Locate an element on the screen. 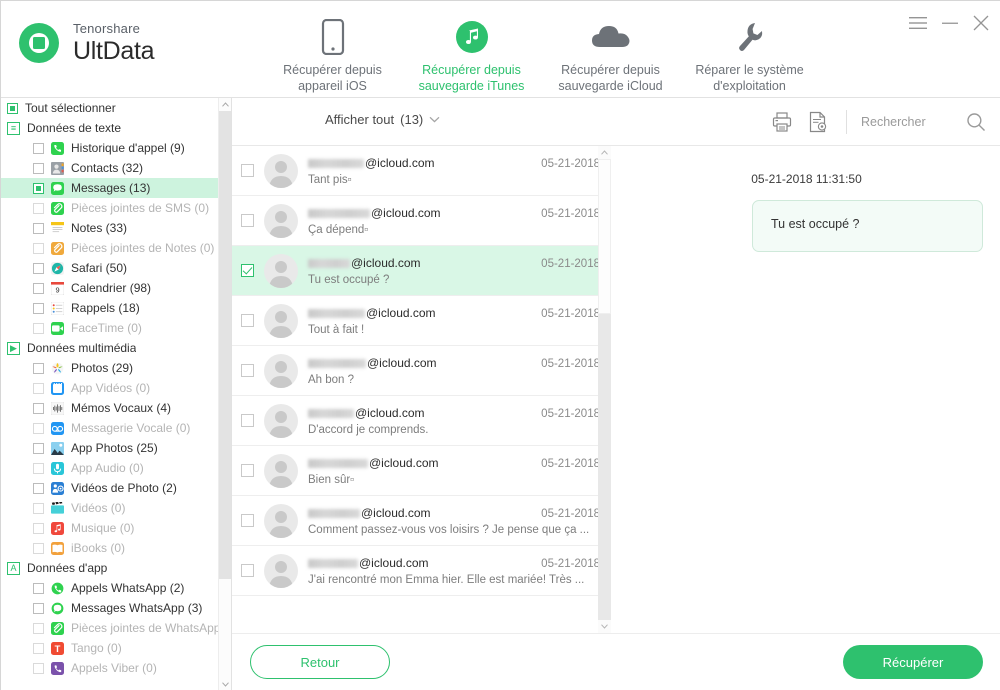 This screenshot has width=1000, height=690. export-document-icon is located at coordinates (818, 122).